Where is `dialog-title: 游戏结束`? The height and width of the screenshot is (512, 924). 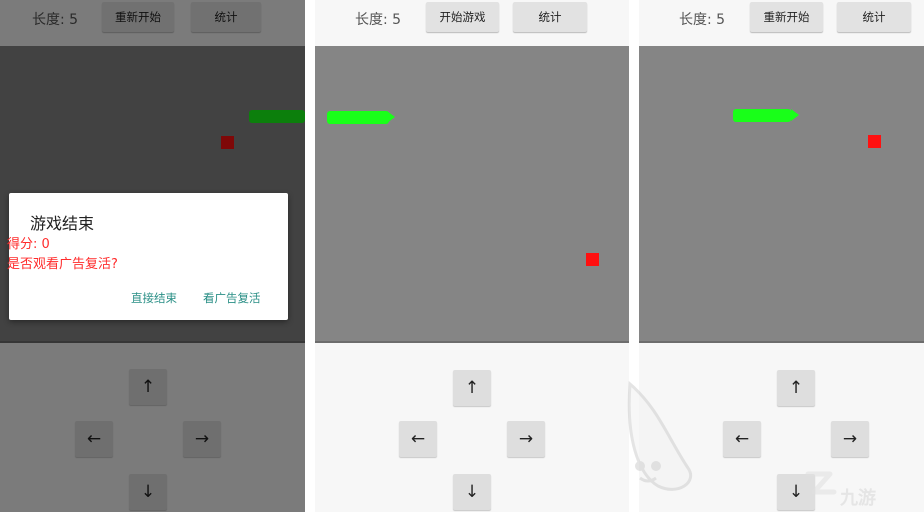 dialog-title: 游戏结束 is located at coordinates (62, 223).